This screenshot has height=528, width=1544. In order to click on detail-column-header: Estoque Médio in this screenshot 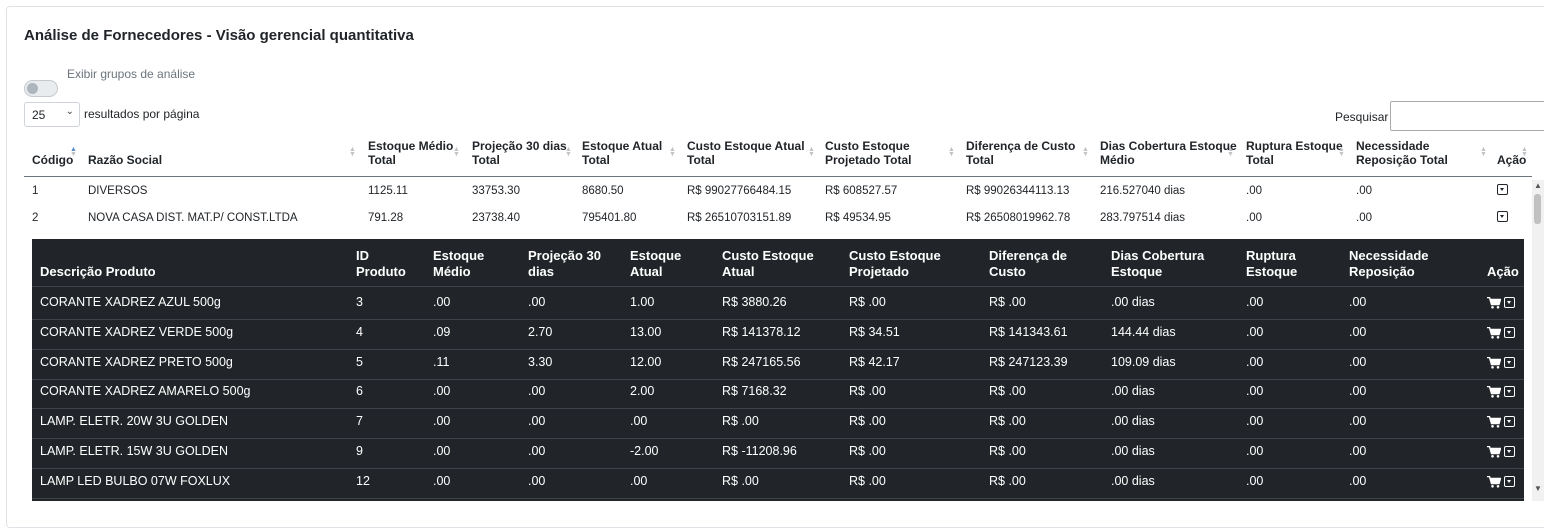, I will do `click(458, 264)`.